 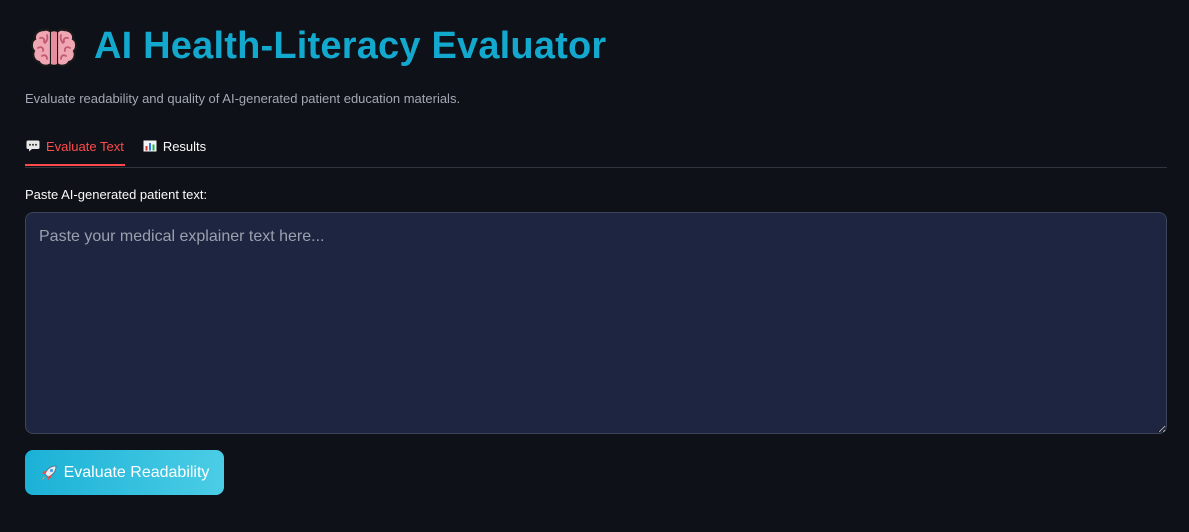 I want to click on tab-bar: Evaluate Text Results, so click(x=596, y=148).